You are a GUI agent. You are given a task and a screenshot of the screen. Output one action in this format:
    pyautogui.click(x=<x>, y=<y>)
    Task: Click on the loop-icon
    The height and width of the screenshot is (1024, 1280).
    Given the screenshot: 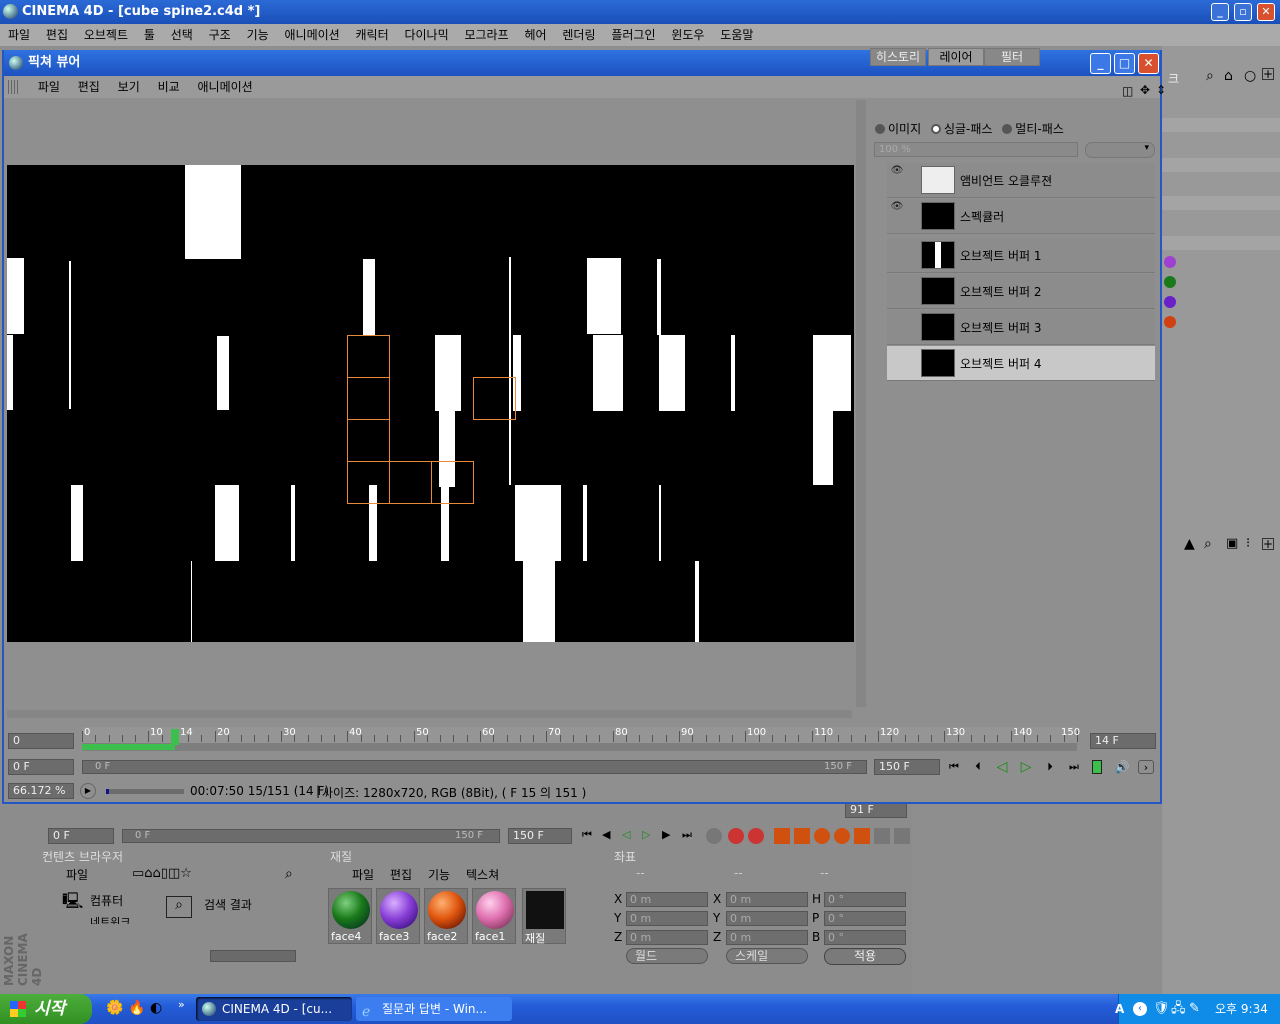 What is the action you would take?
    pyautogui.click(x=1097, y=767)
    